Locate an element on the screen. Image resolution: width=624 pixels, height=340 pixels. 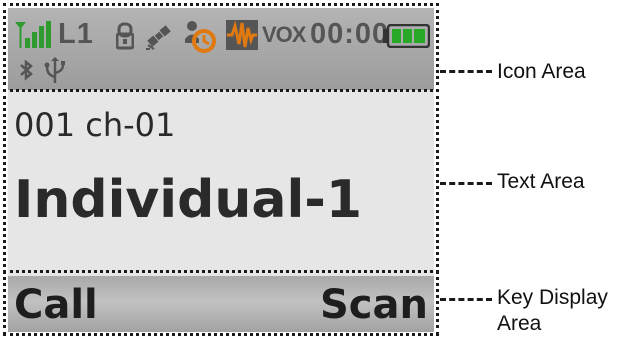
icon-area-leader-line is located at coordinates (466, 71).